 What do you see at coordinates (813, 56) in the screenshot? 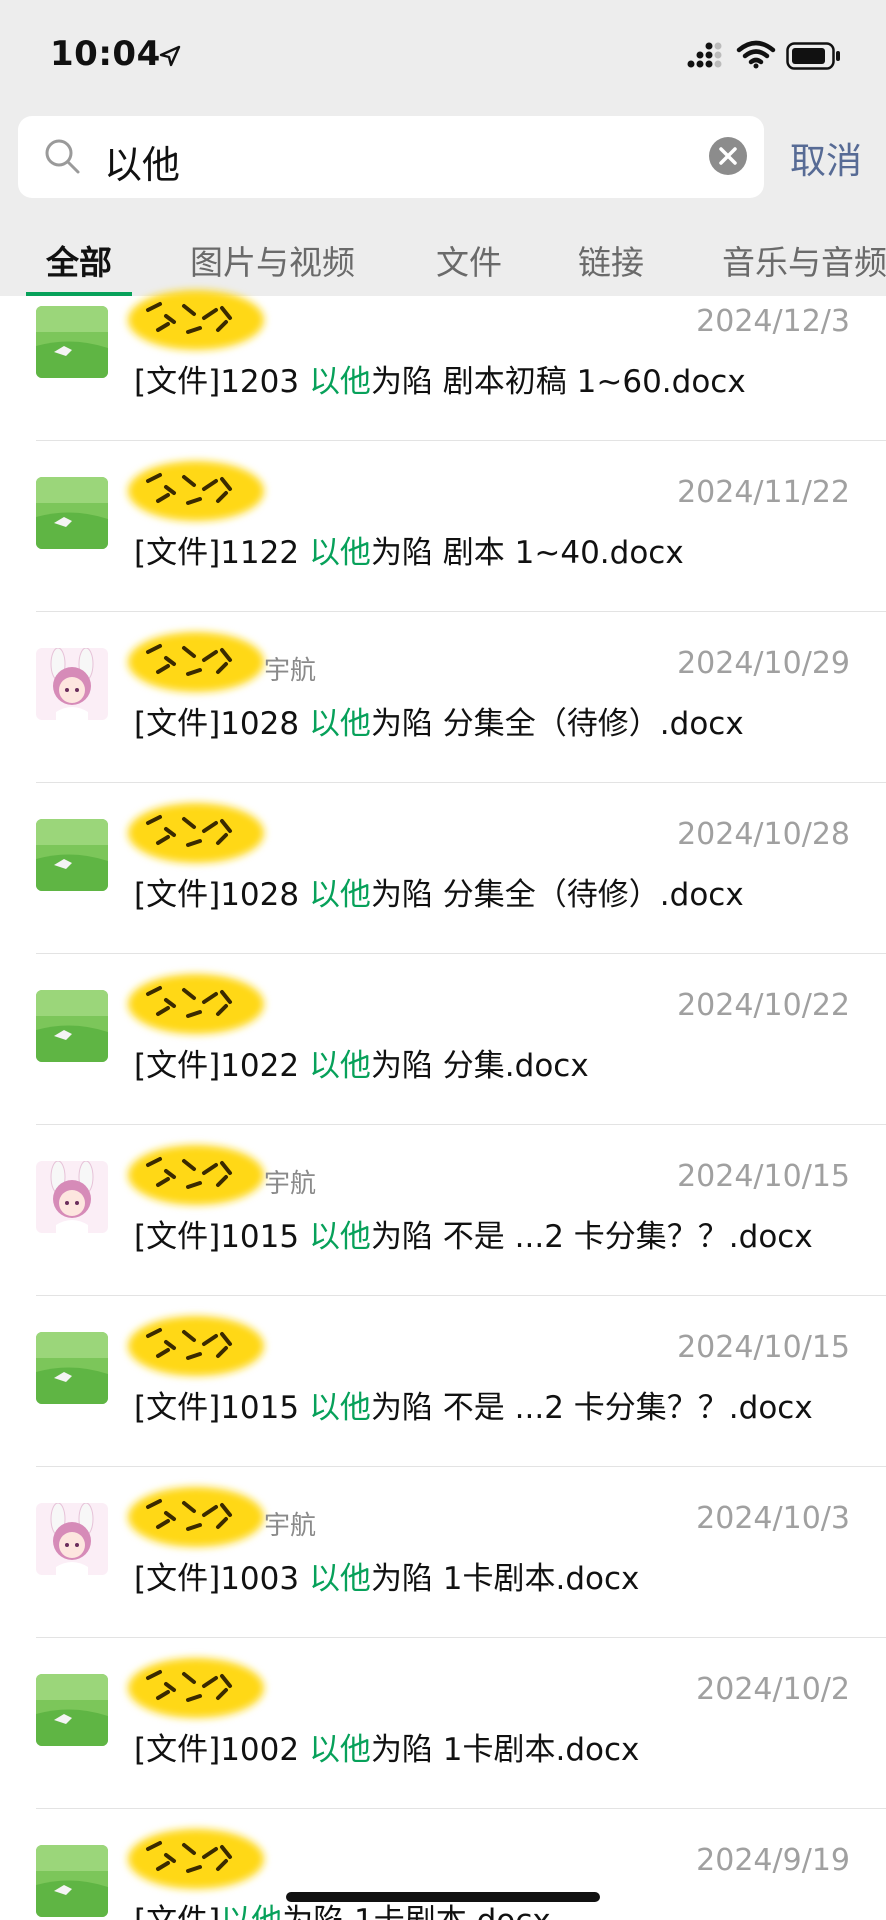
I see `battery-icon` at bounding box center [813, 56].